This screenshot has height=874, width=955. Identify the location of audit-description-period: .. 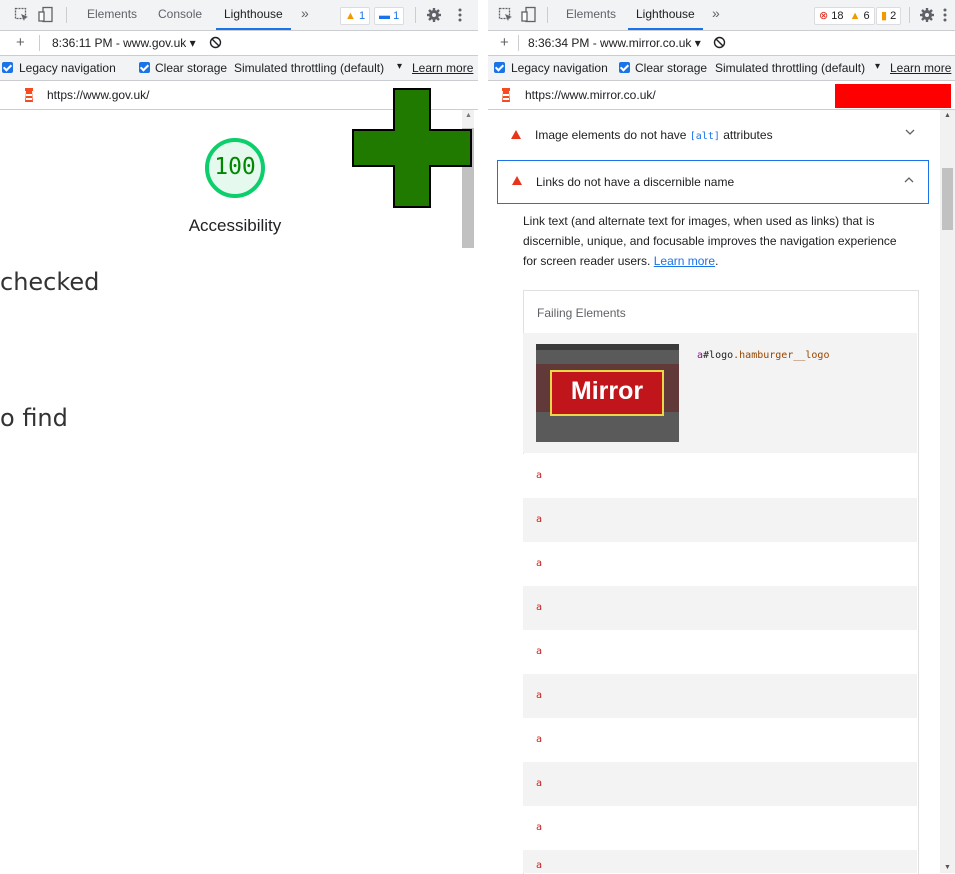
(717, 261).